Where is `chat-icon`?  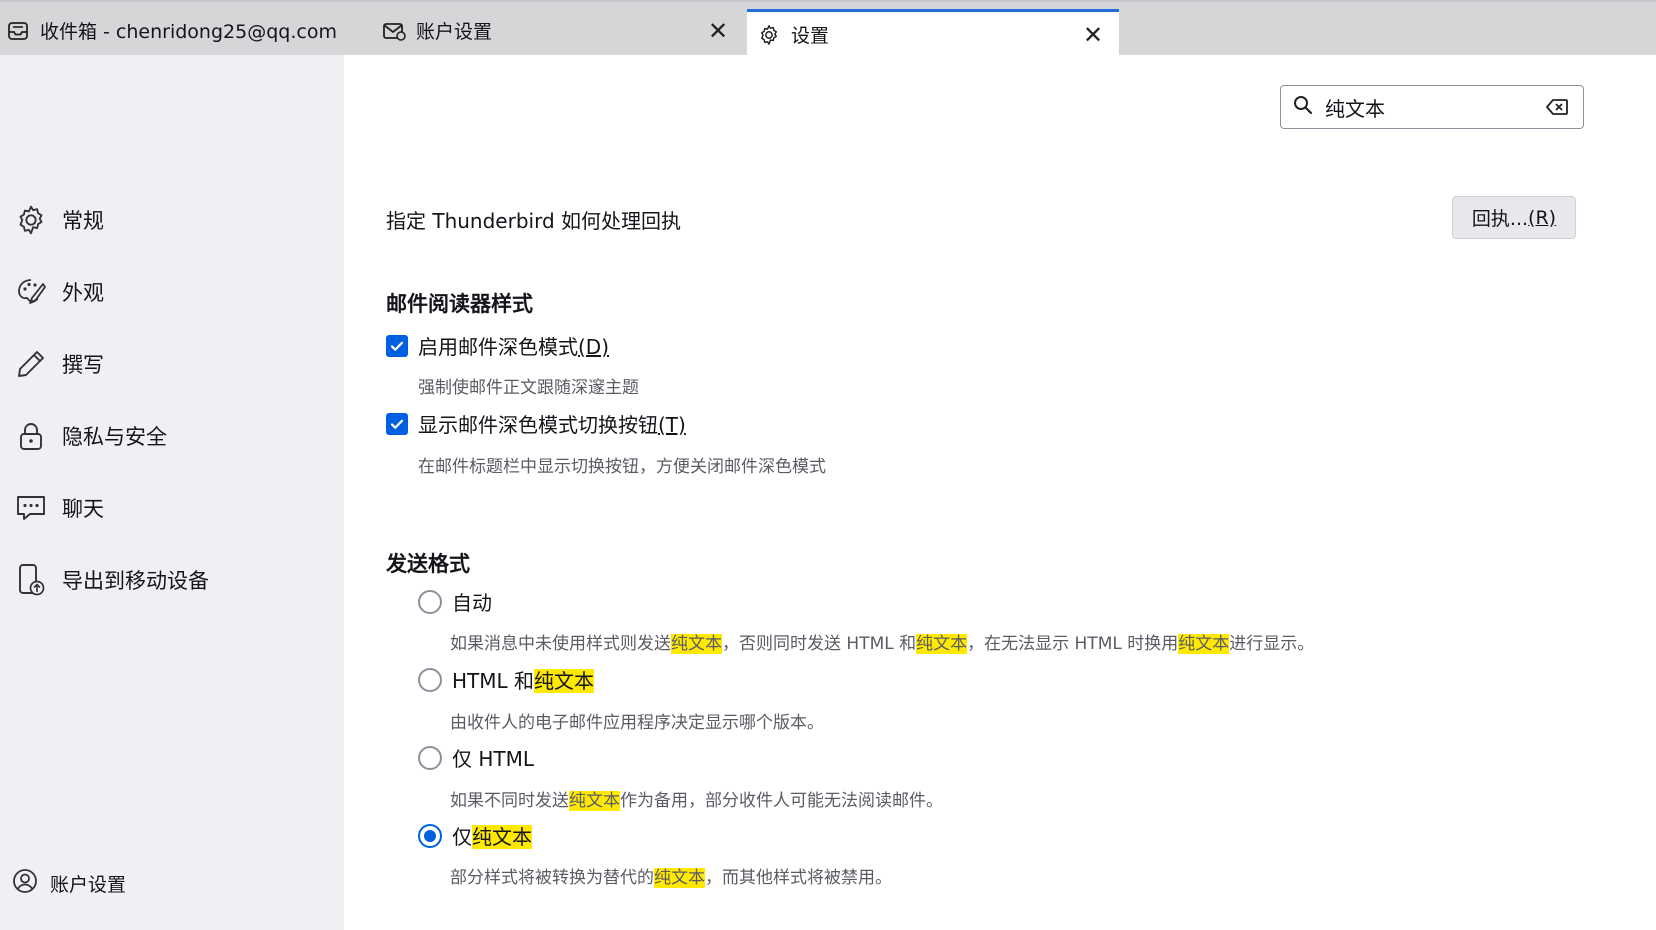
chat-icon is located at coordinates (31, 508).